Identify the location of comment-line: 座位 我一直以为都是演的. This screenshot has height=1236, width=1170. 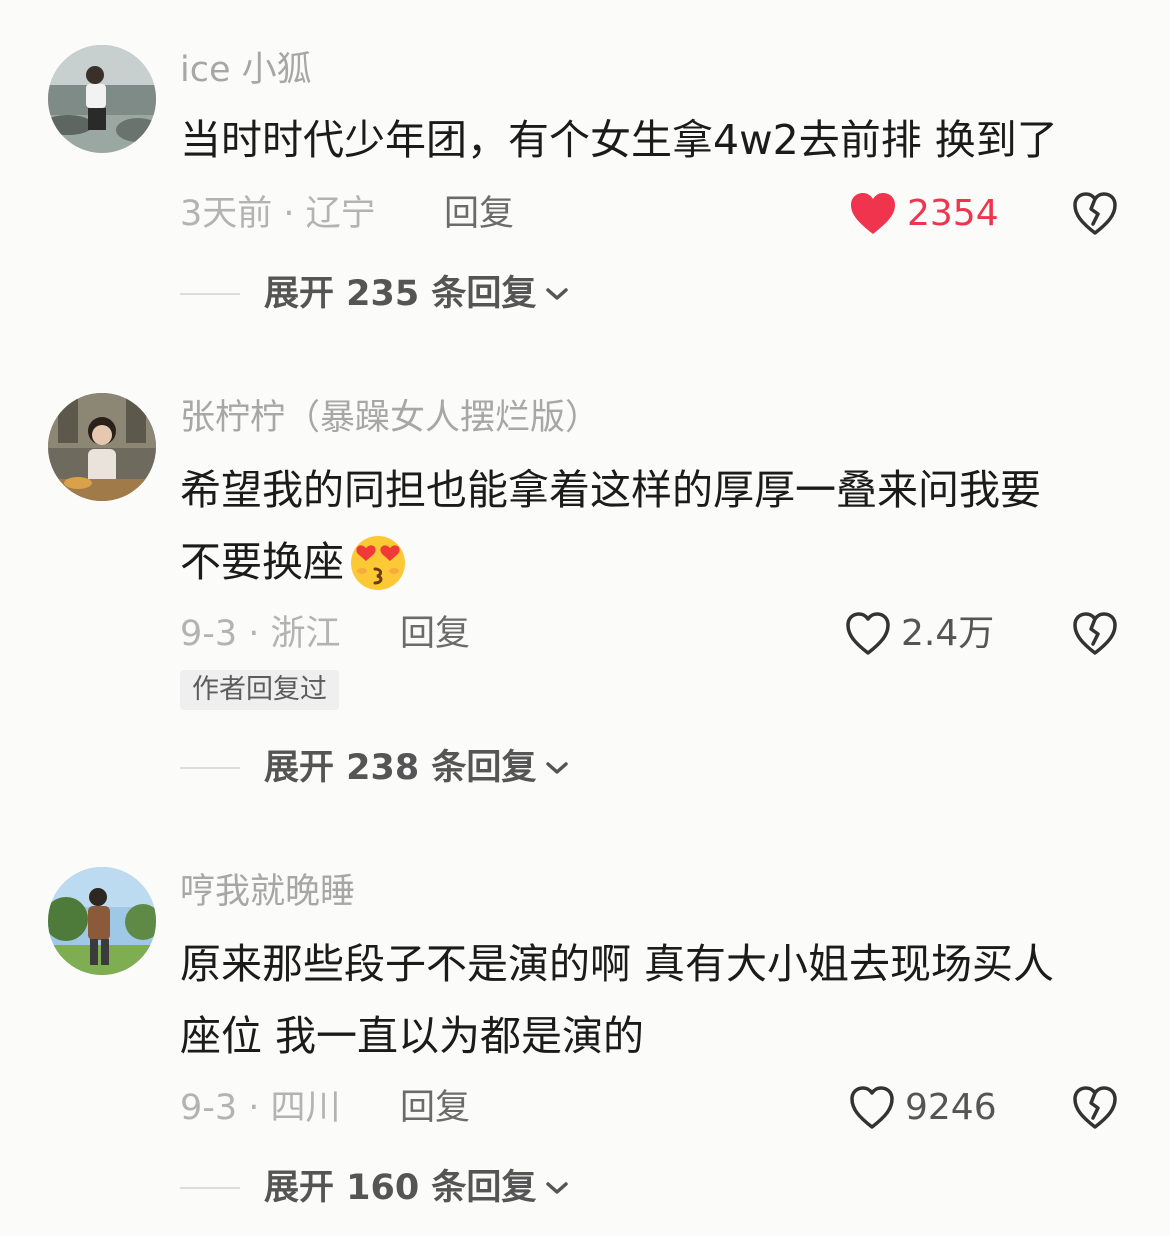
(412, 1036).